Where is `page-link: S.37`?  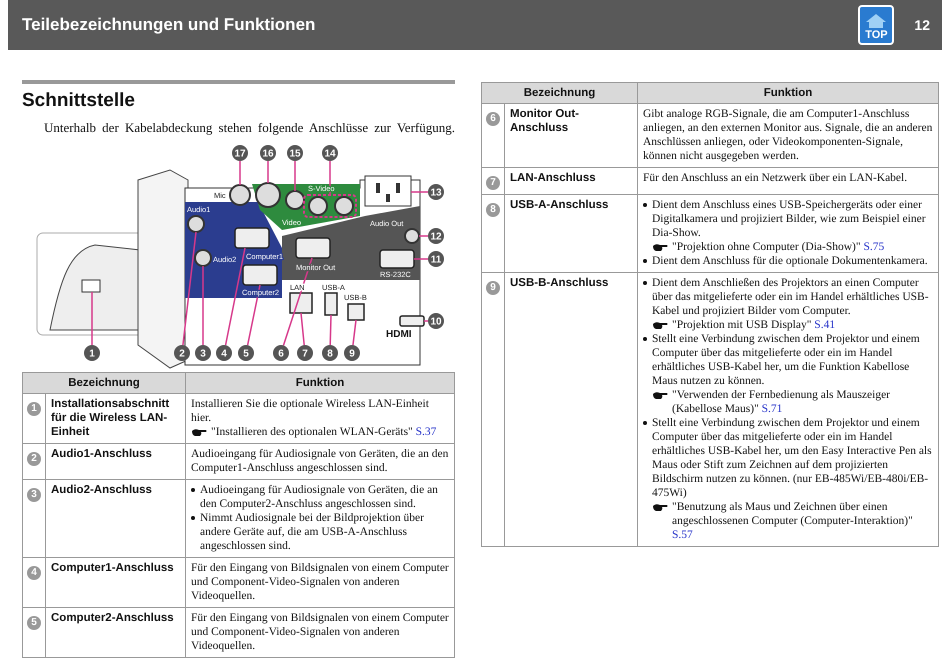
page-link: S.37 is located at coordinates (426, 432).